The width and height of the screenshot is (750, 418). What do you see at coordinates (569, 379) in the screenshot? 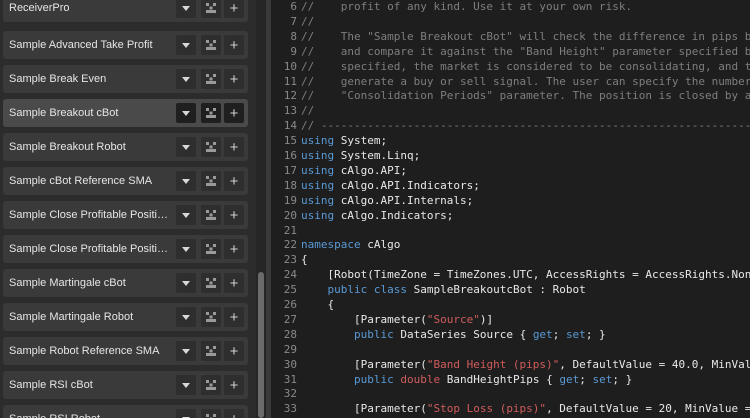
I see `code-token: get` at bounding box center [569, 379].